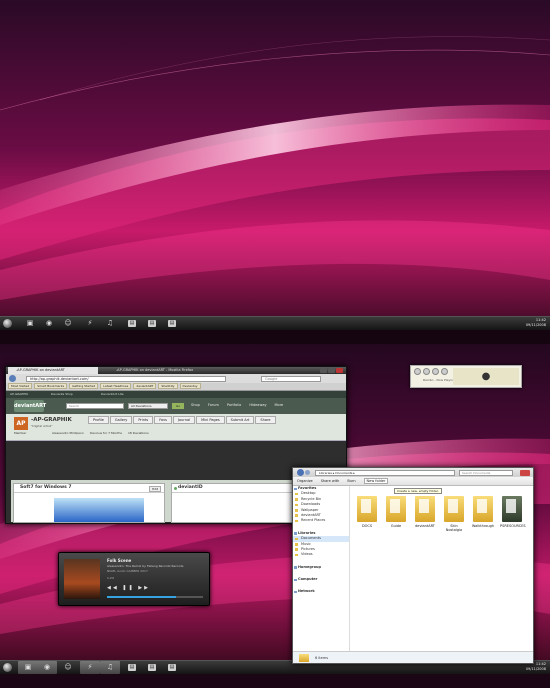  What do you see at coordinates (119, 560) in the screenshot?
I see `track-title: Folk Scene` at bounding box center [119, 560].